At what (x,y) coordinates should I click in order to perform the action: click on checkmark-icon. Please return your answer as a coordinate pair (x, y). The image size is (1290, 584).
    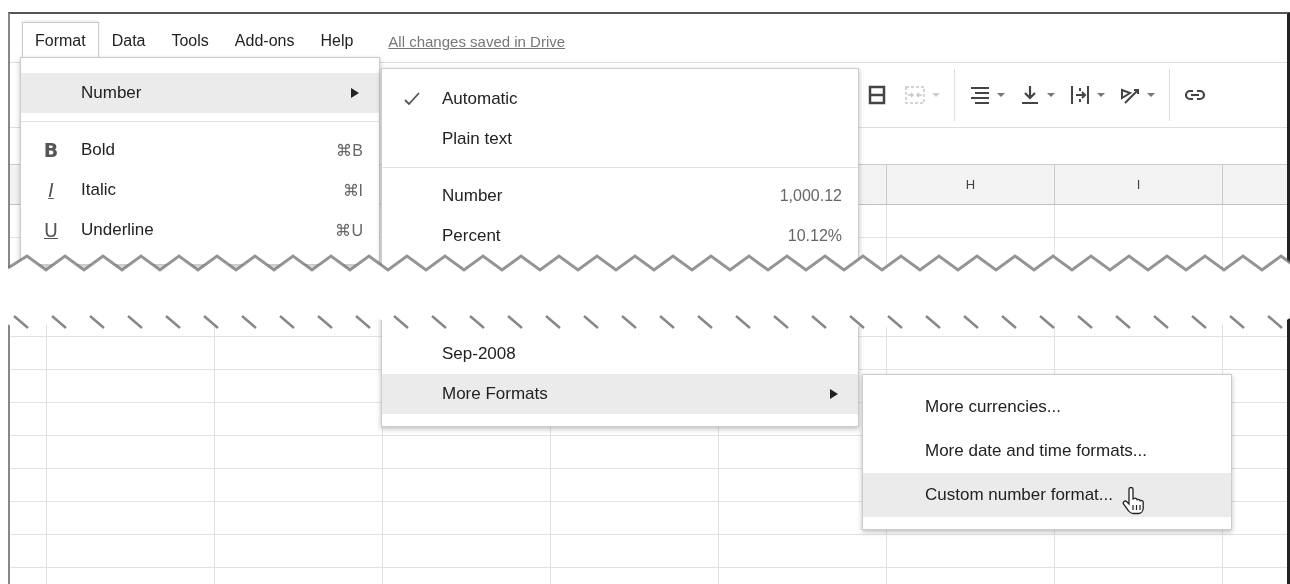
    Looking at the image, I should click on (412, 99).